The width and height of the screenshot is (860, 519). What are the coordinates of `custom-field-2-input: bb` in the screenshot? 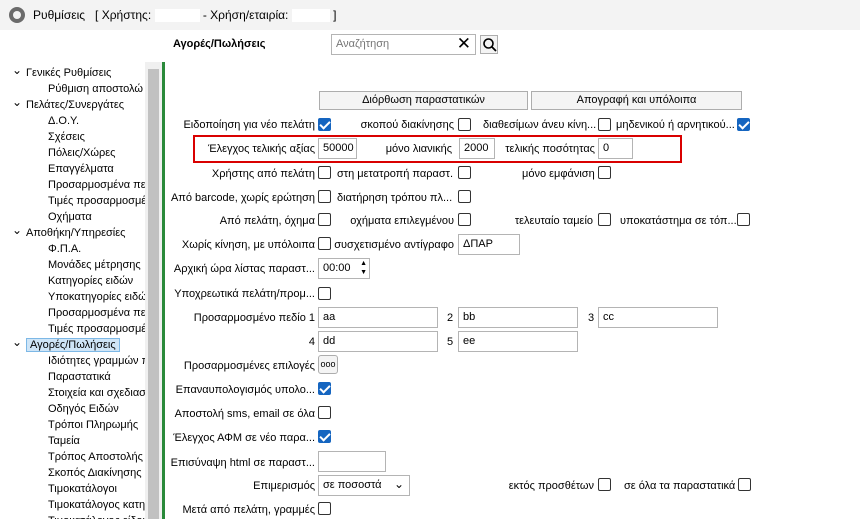 It's located at (518, 317).